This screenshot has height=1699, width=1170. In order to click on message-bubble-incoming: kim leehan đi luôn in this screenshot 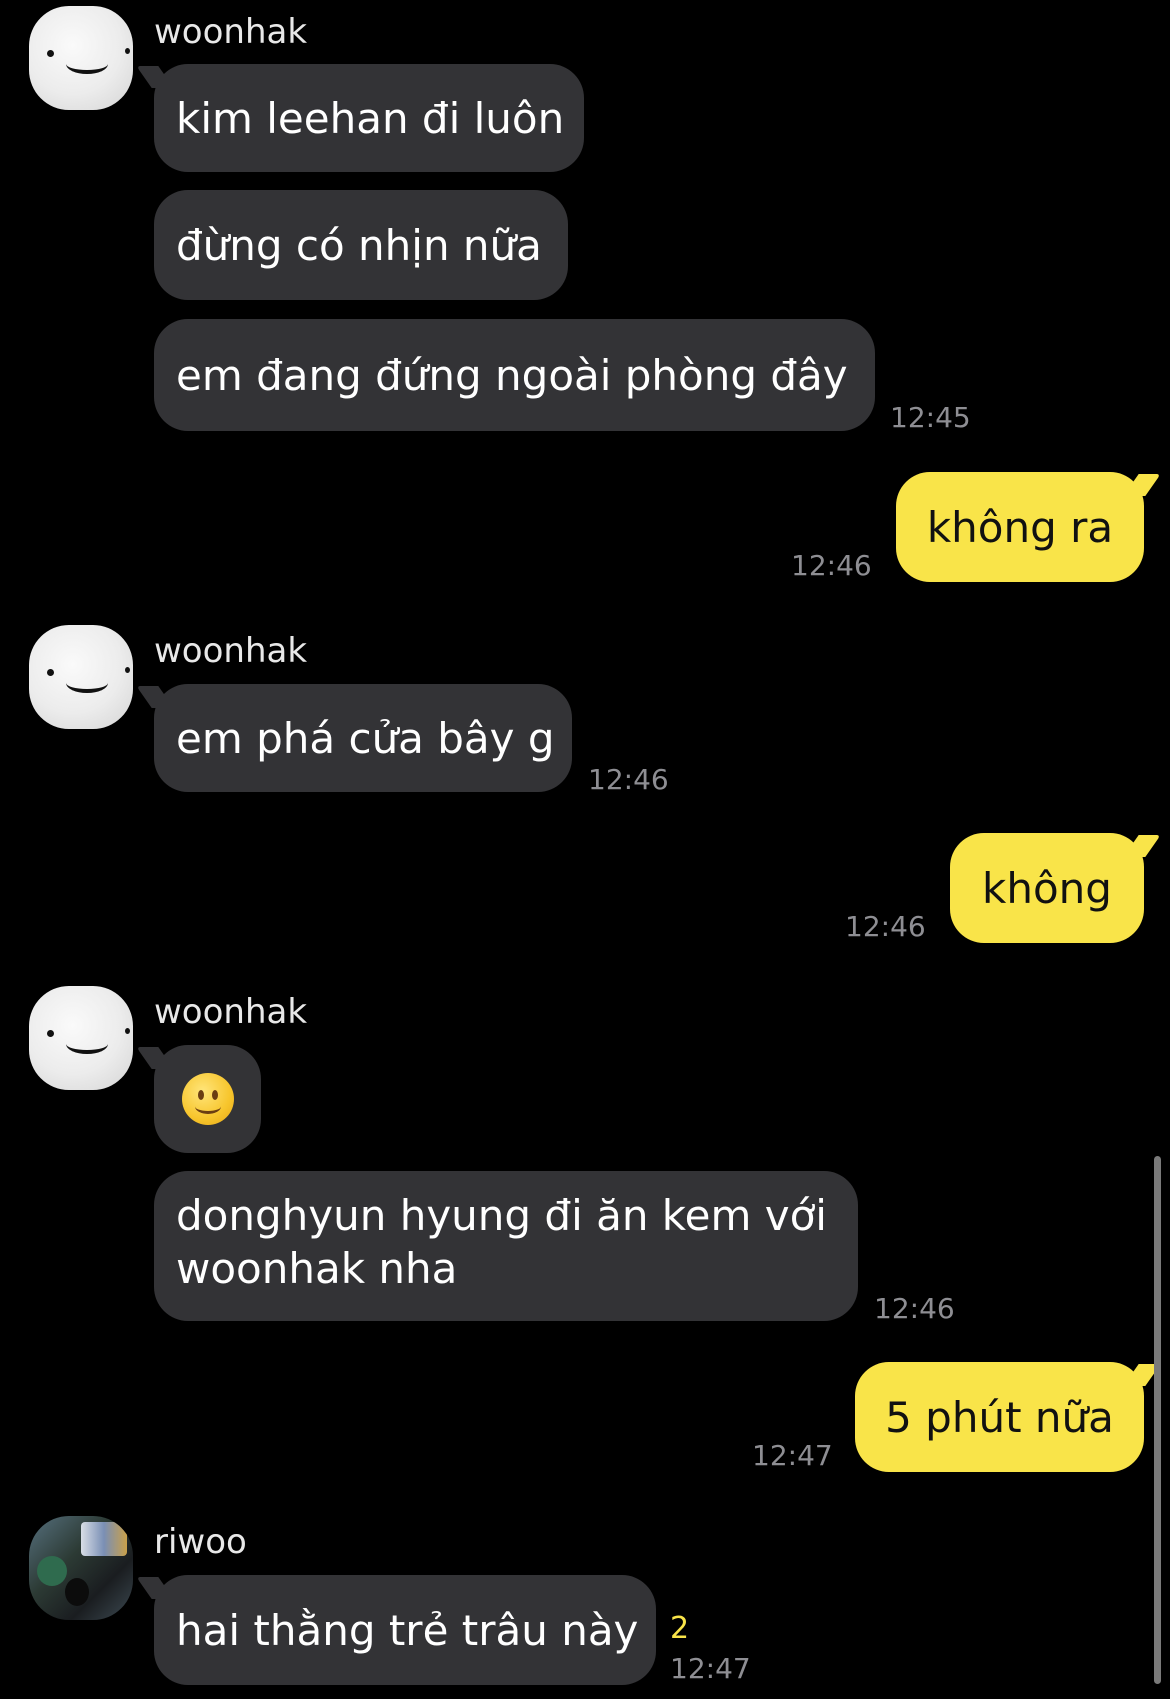, I will do `click(369, 118)`.